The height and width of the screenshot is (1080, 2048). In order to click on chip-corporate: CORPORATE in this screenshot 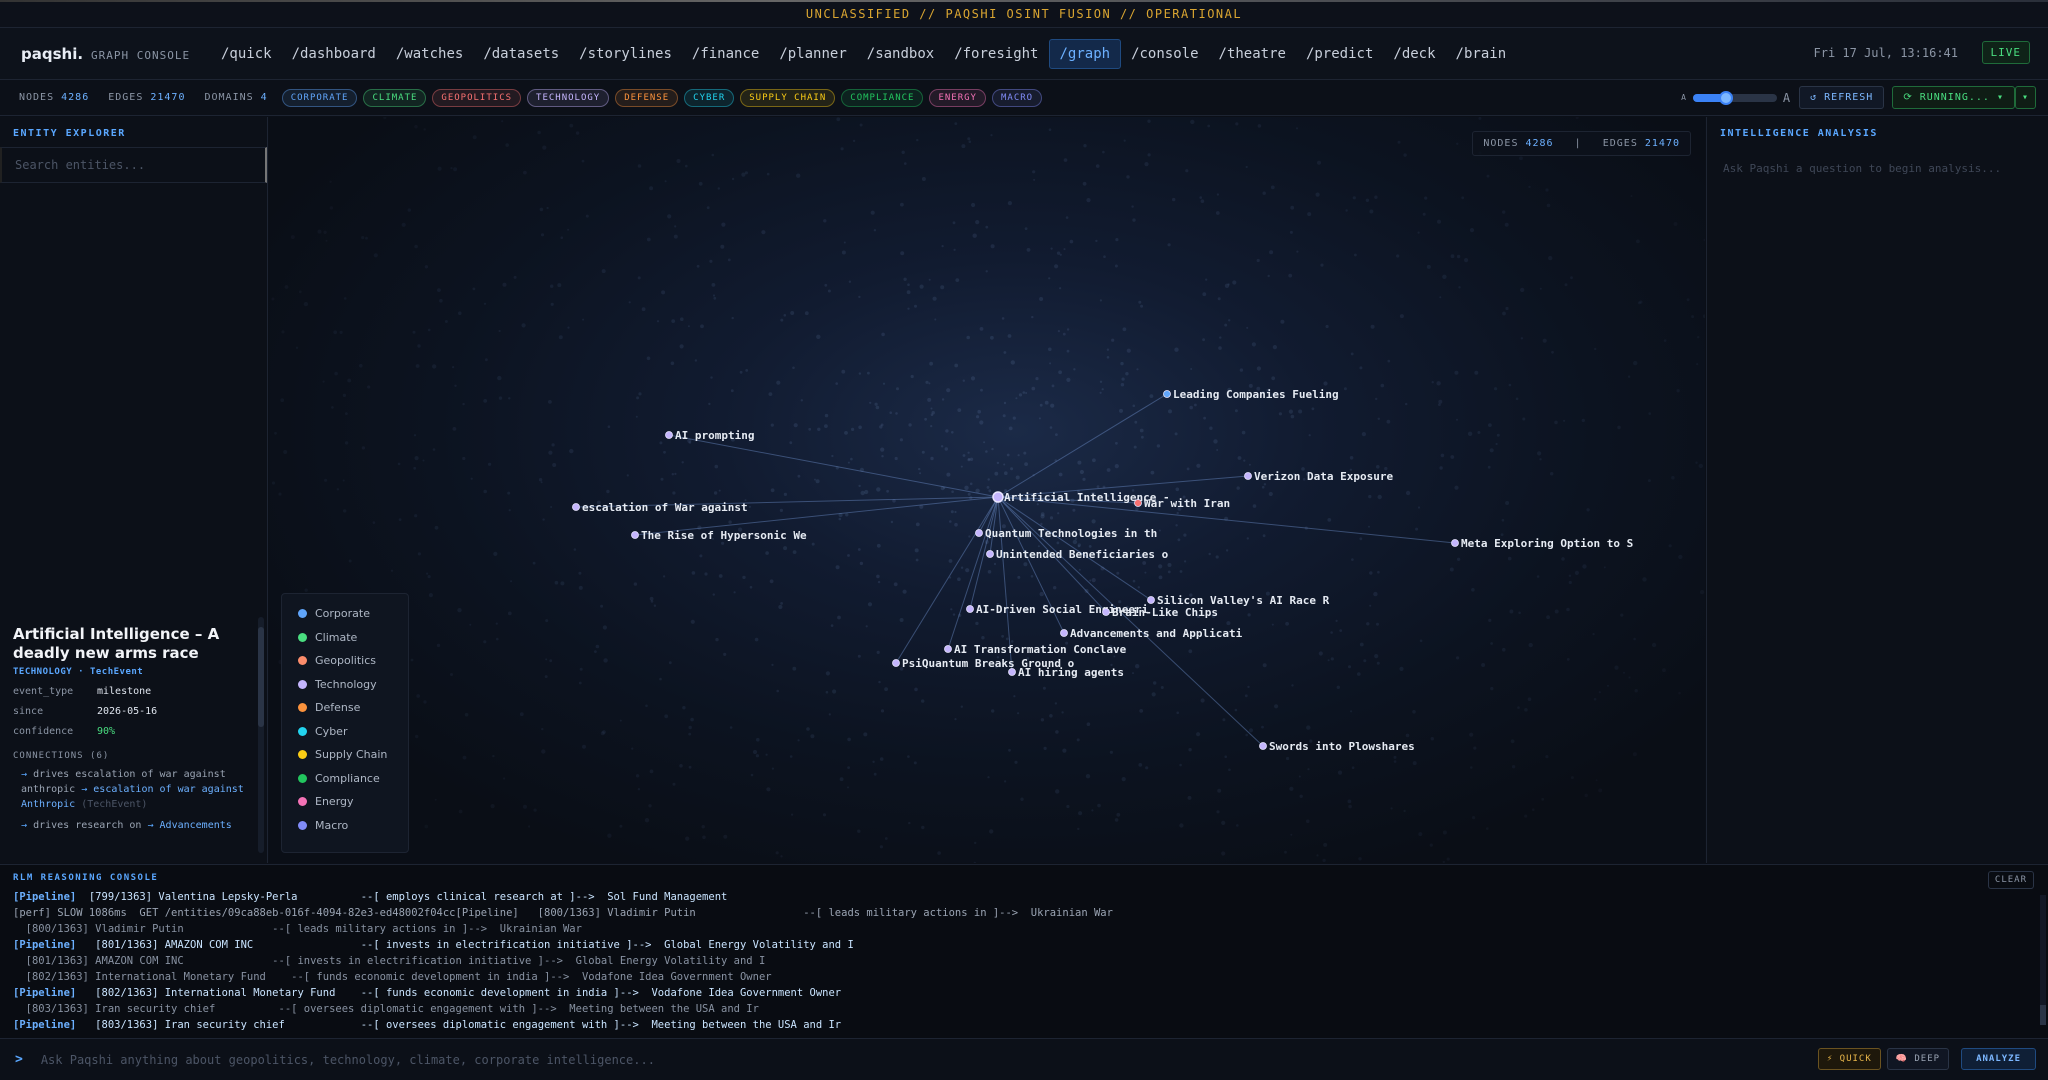, I will do `click(319, 97)`.